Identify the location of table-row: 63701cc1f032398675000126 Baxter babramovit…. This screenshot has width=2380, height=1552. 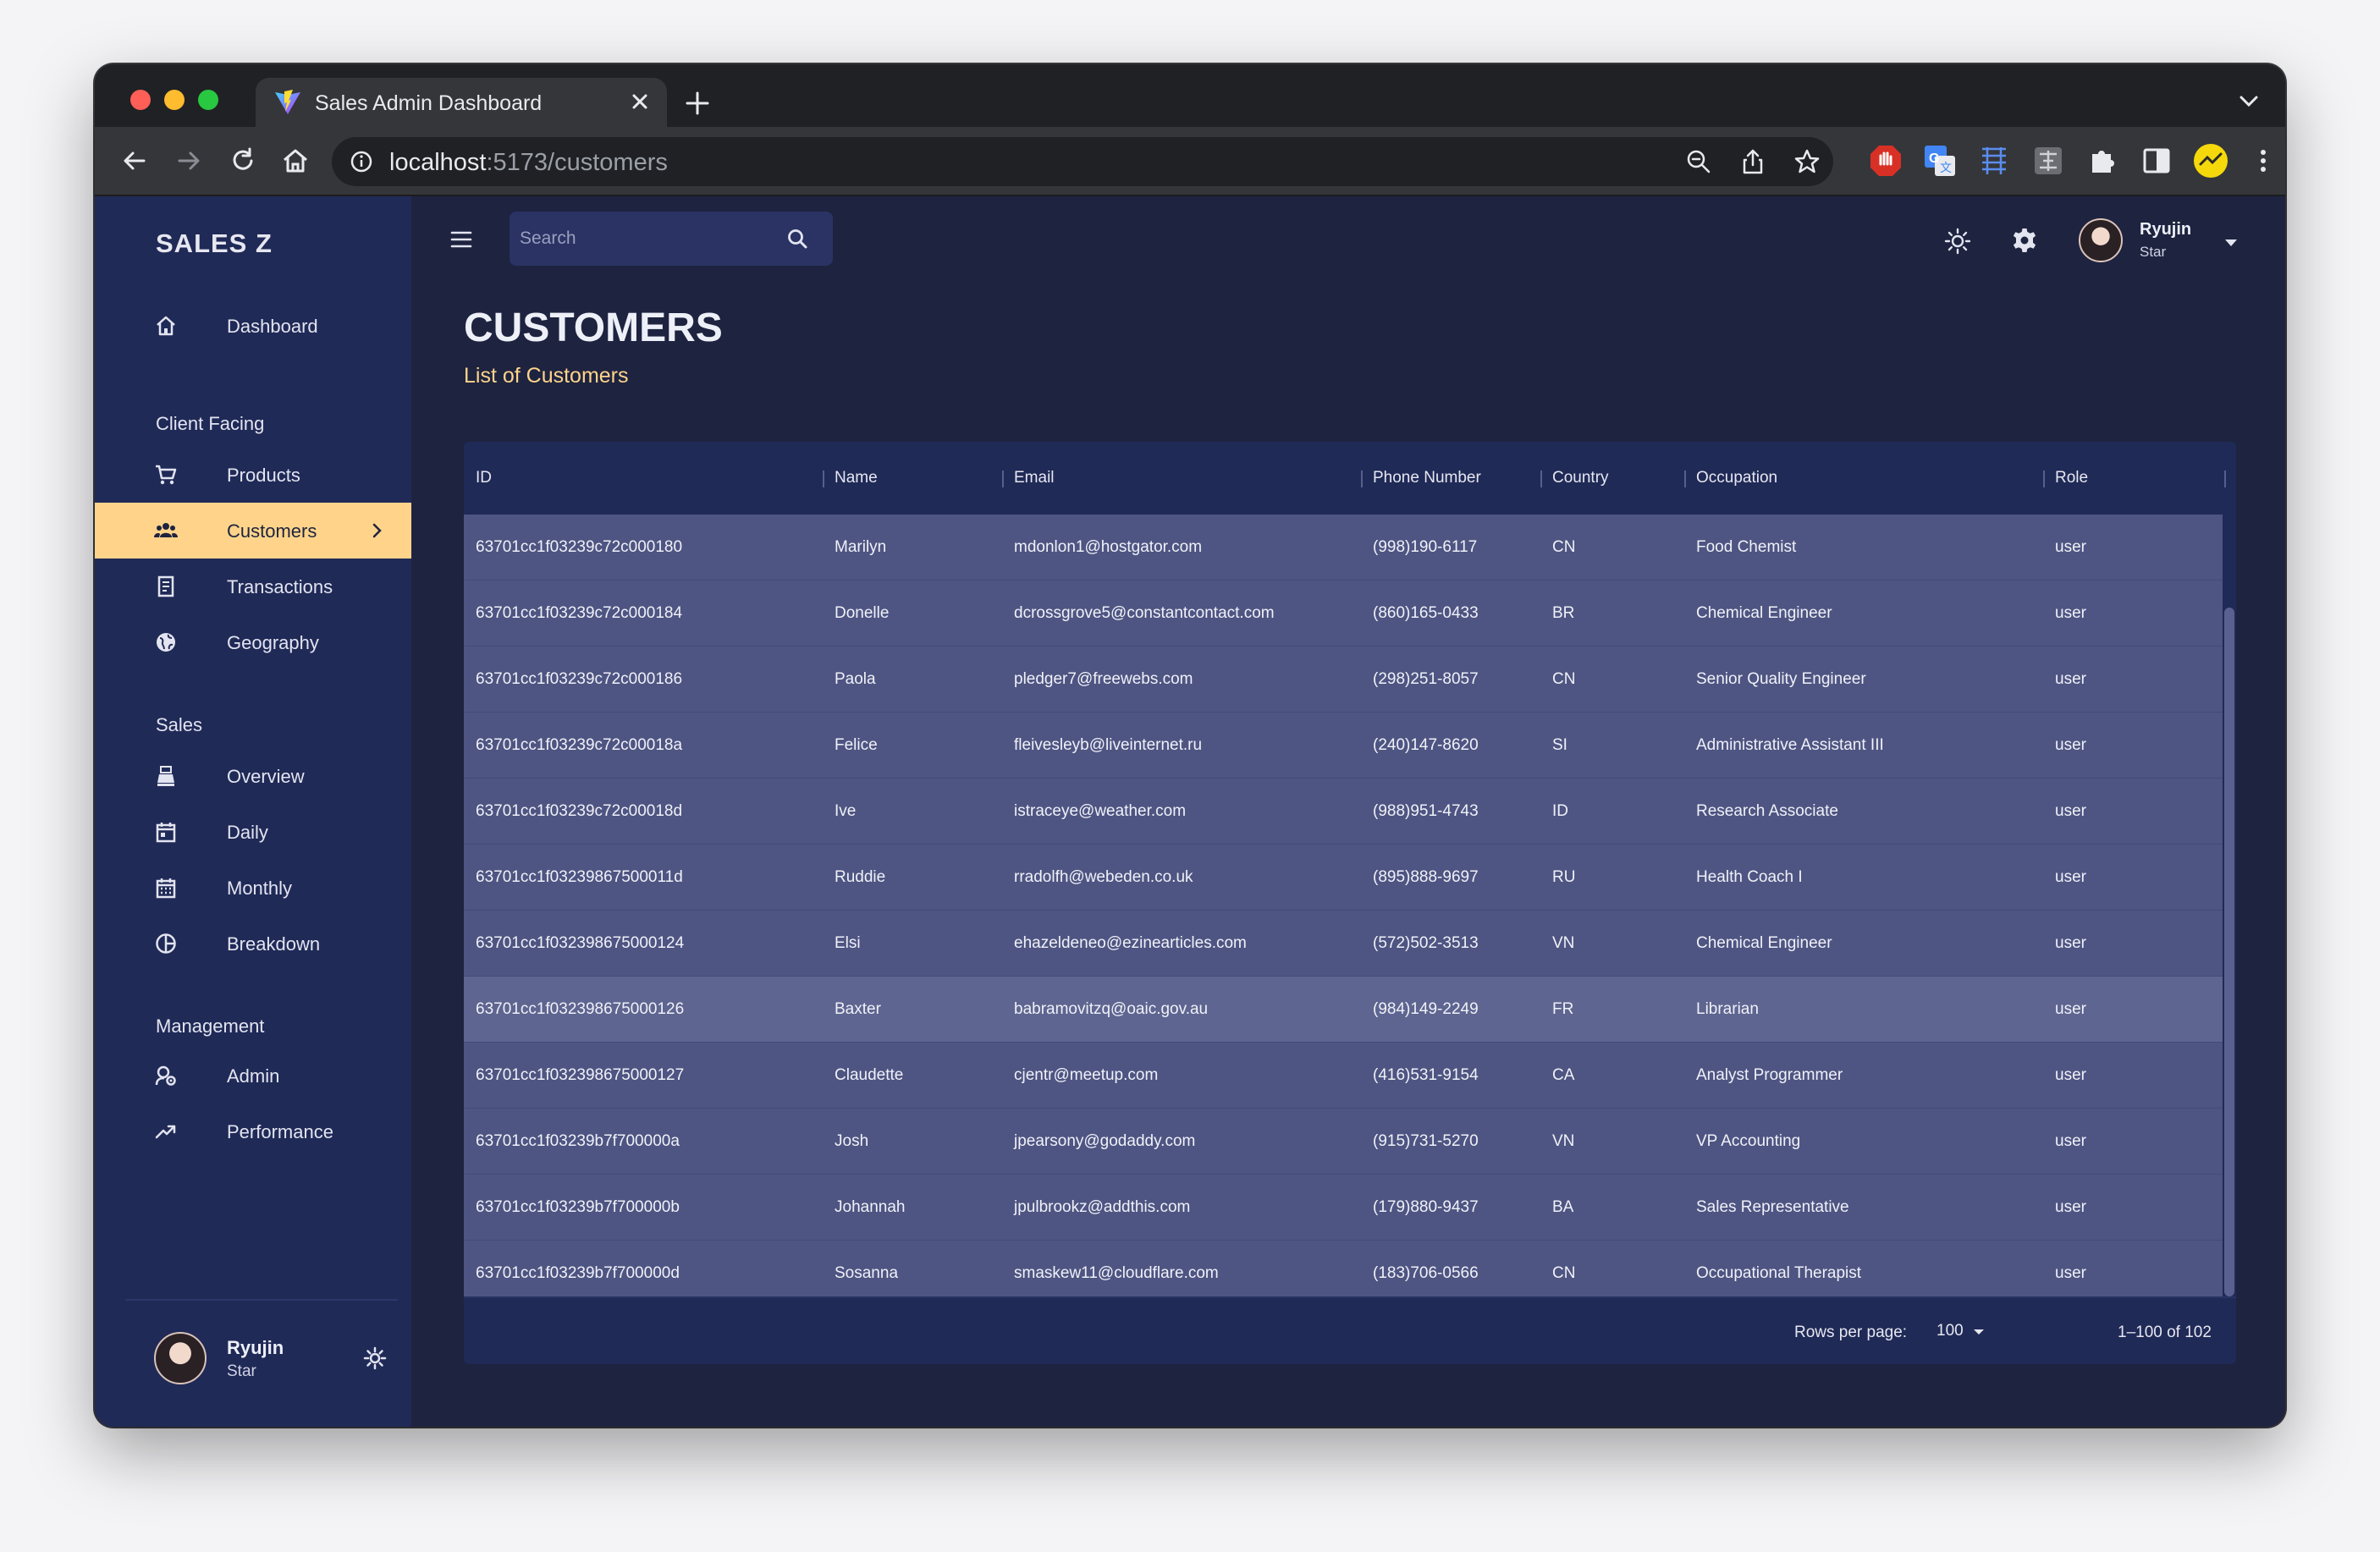
(1344, 1010).